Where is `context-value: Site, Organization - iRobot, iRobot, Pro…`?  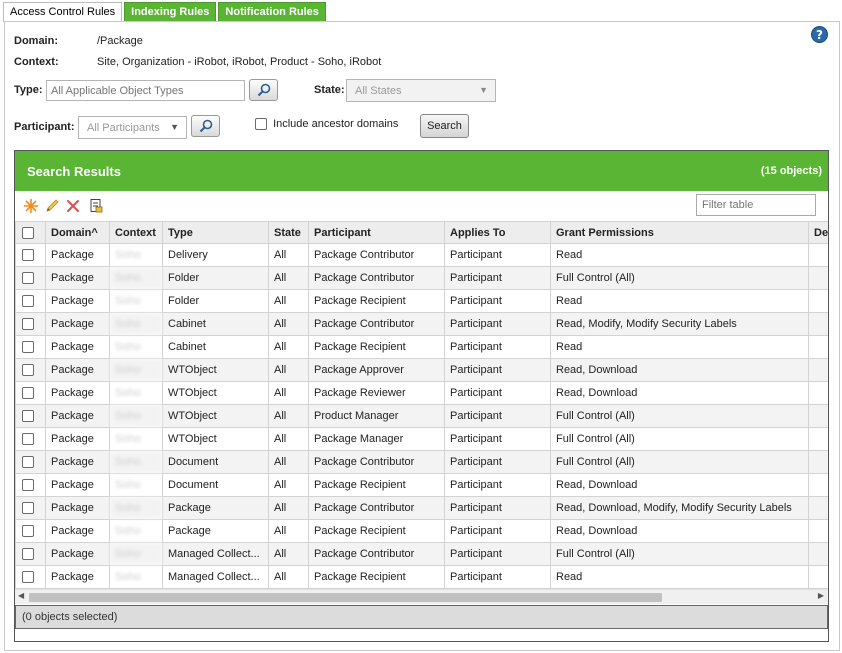 context-value: Site, Organization - iRobot, iRobot, Pro… is located at coordinates (239, 62).